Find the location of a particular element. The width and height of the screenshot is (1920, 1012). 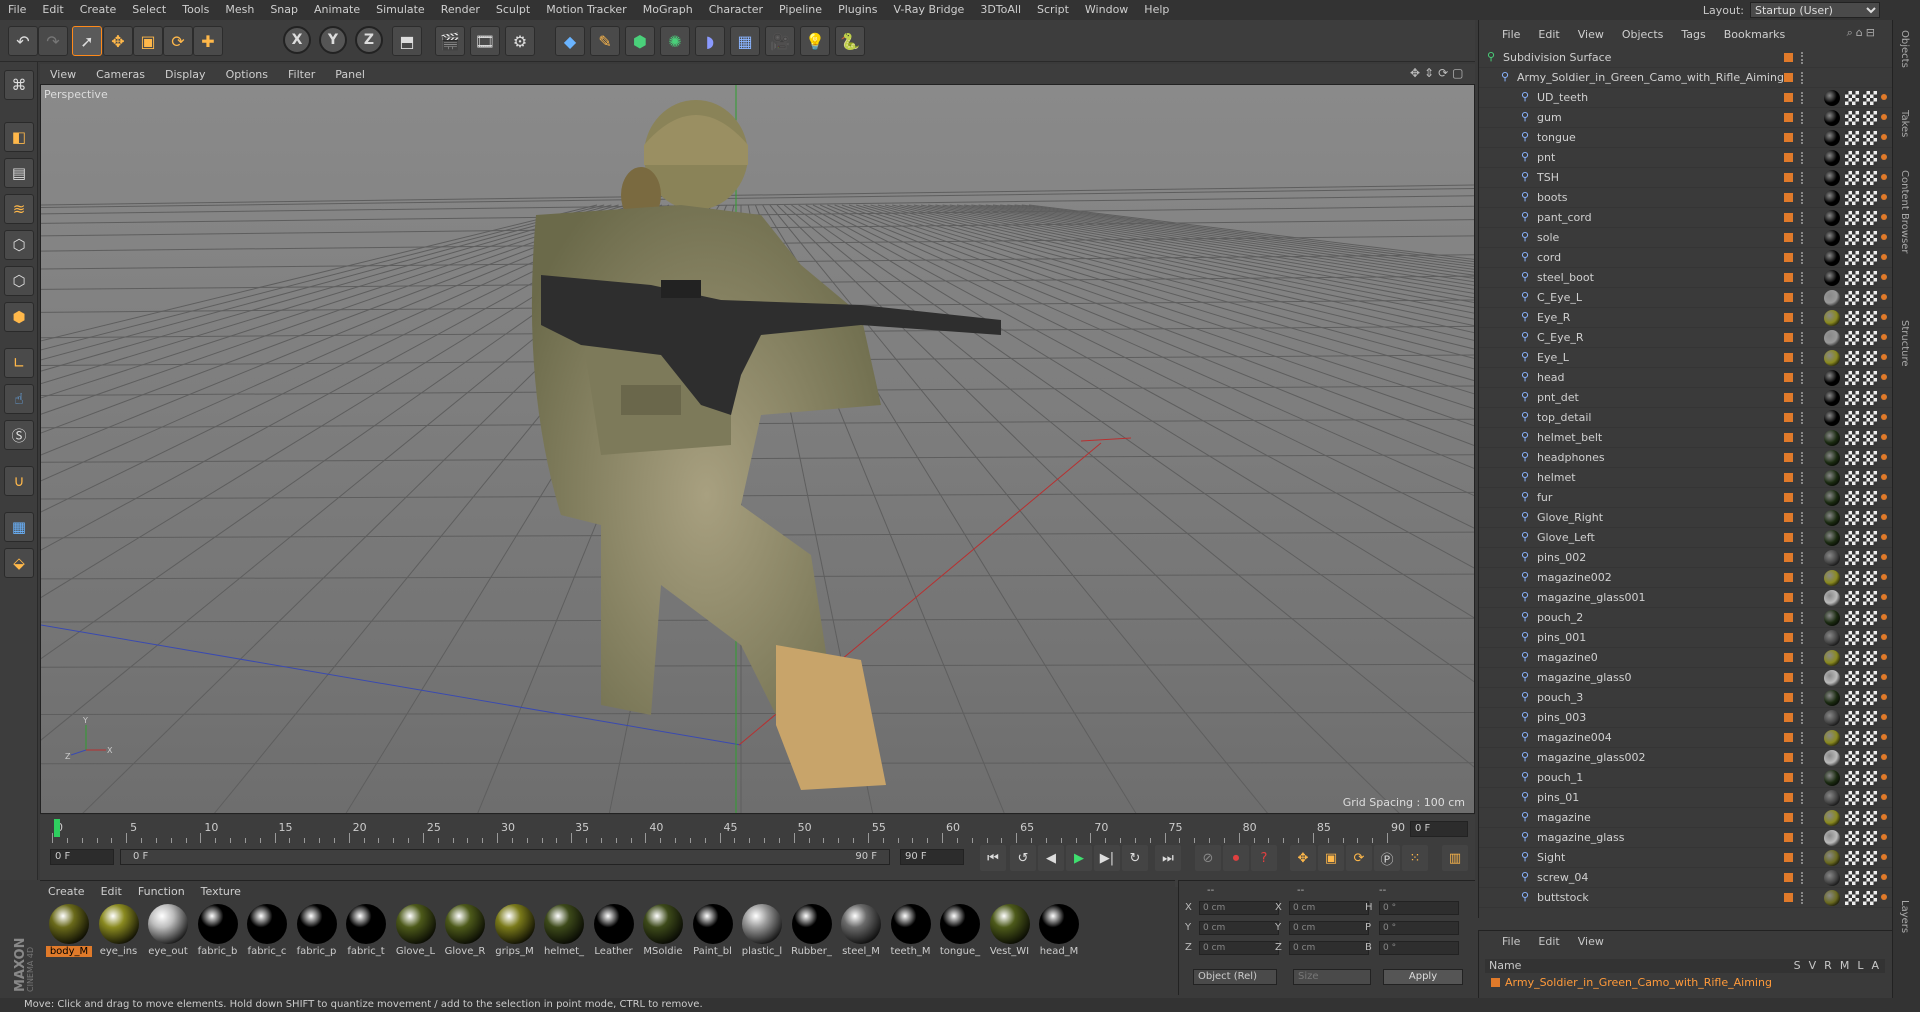

object-row: ⚲ pins_001 is located at coordinates (1686, 638).